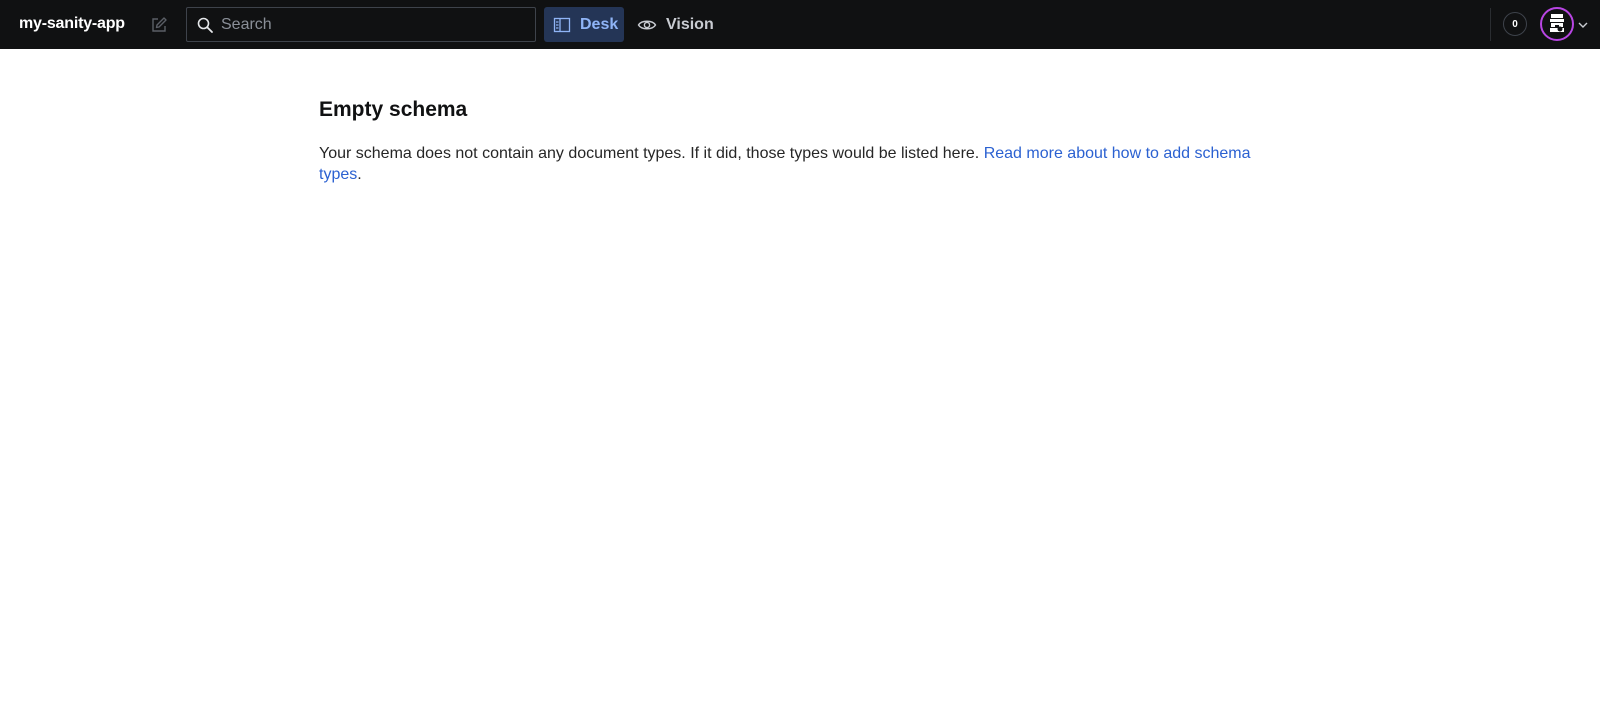  I want to click on compose-icon, so click(159, 24).